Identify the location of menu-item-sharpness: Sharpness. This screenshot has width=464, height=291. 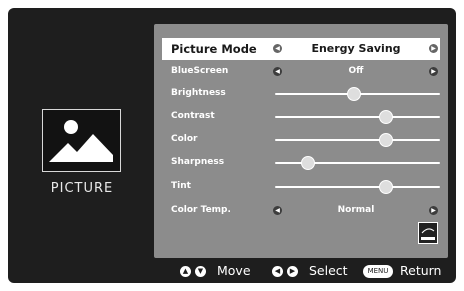
(301, 163).